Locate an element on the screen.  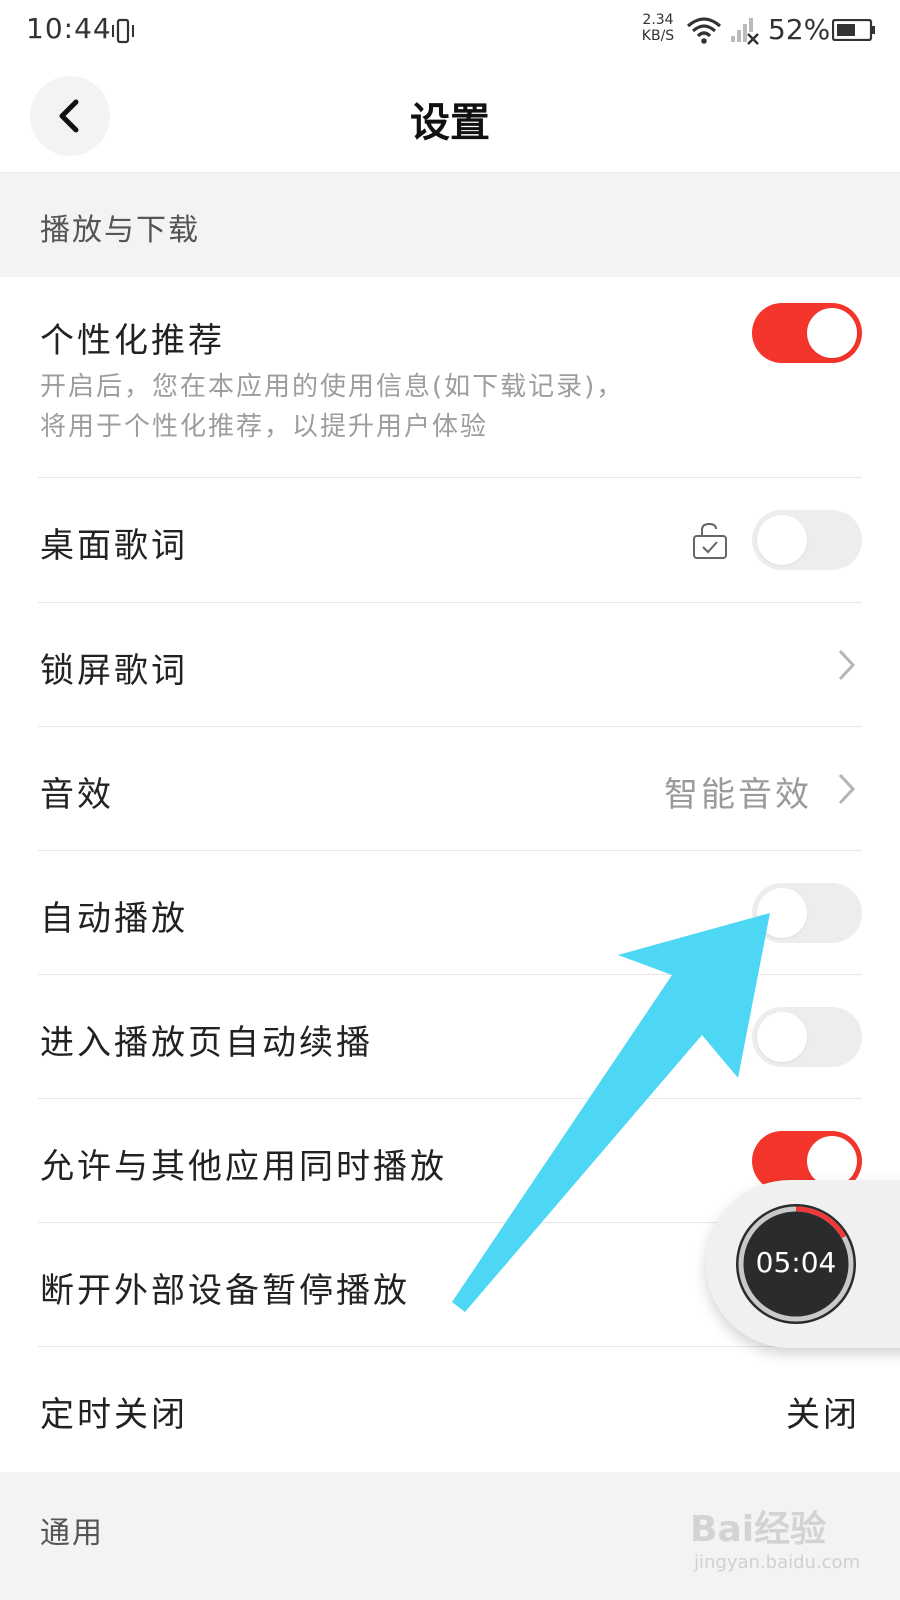
setting-label-lockscreen-lyrics: 锁屏歌词 is located at coordinates (114, 671).